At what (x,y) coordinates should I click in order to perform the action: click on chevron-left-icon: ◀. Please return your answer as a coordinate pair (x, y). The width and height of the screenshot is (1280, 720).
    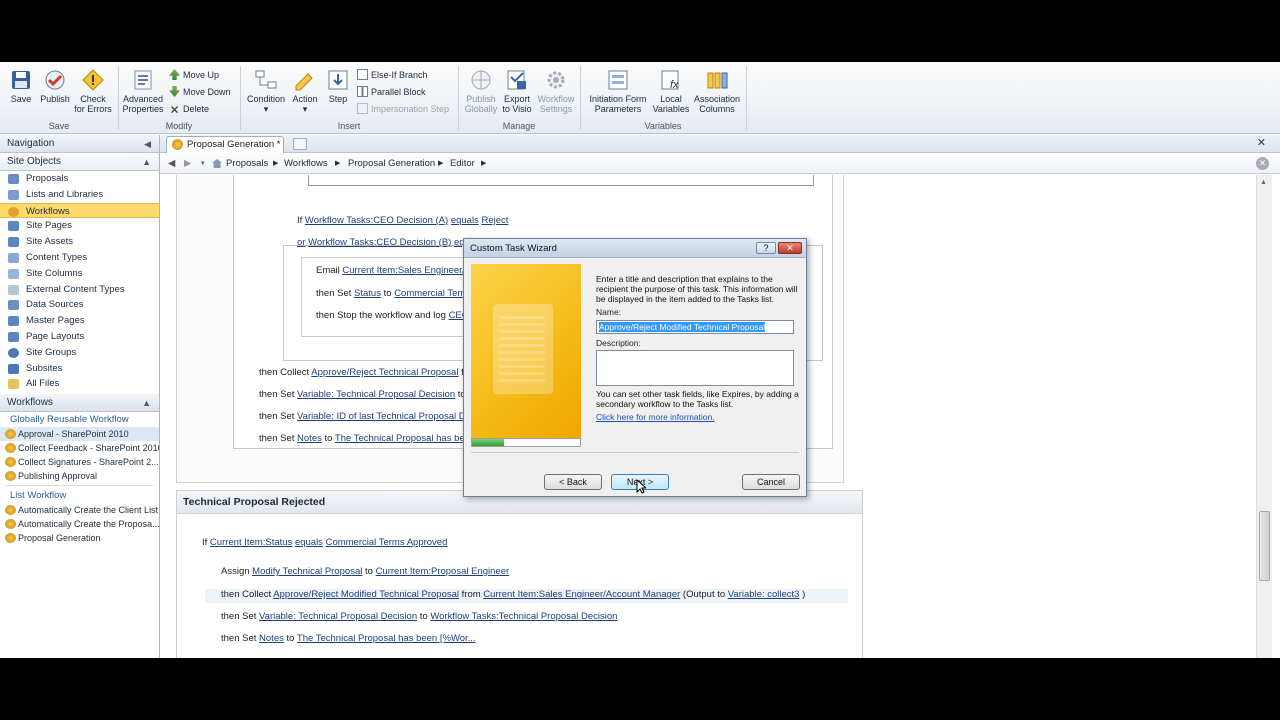
    Looking at the image, I should click on (147, 144).